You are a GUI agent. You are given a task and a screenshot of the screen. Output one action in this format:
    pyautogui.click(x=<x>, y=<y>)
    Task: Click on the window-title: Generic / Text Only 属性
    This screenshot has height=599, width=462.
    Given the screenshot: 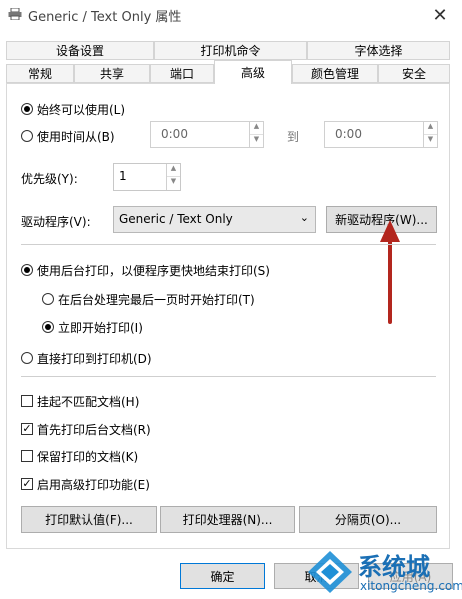 What is the action you would take?
    pyautogui.click(x=105, y=17)
    